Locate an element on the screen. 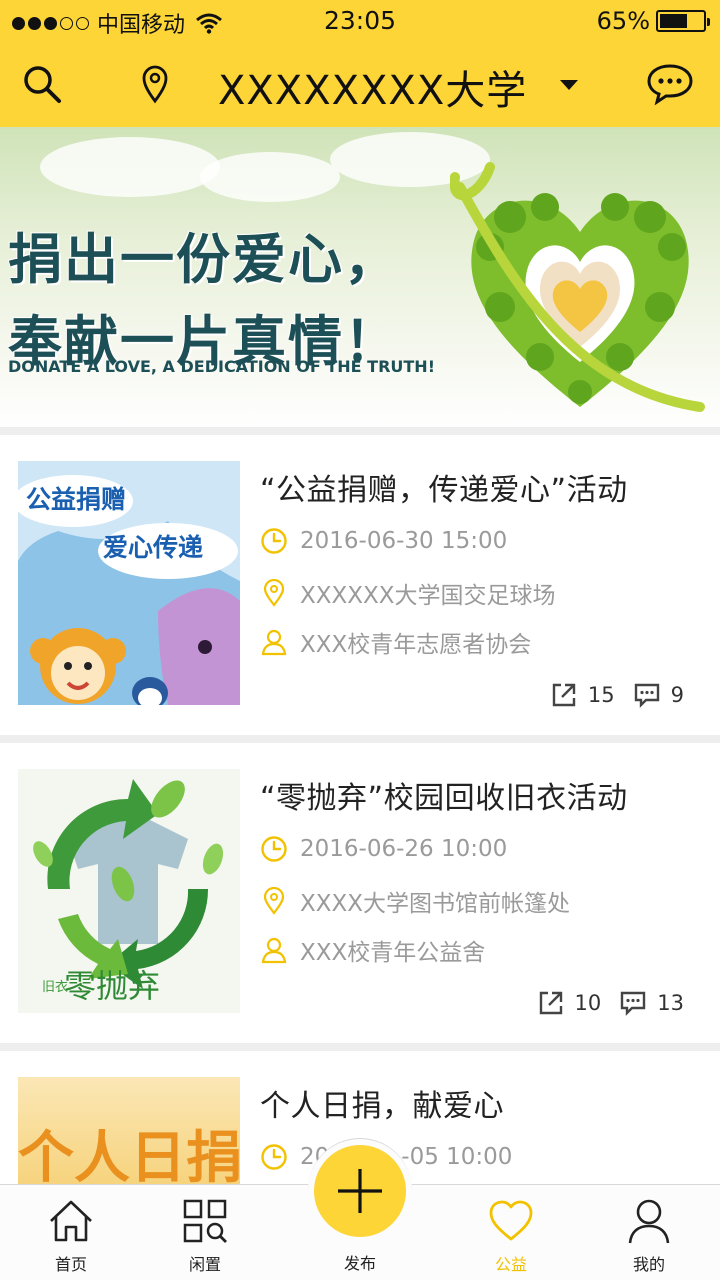 This screenshot has height=1280, width=720. heart-leaves-illustration is located at coordinates (577, 287).